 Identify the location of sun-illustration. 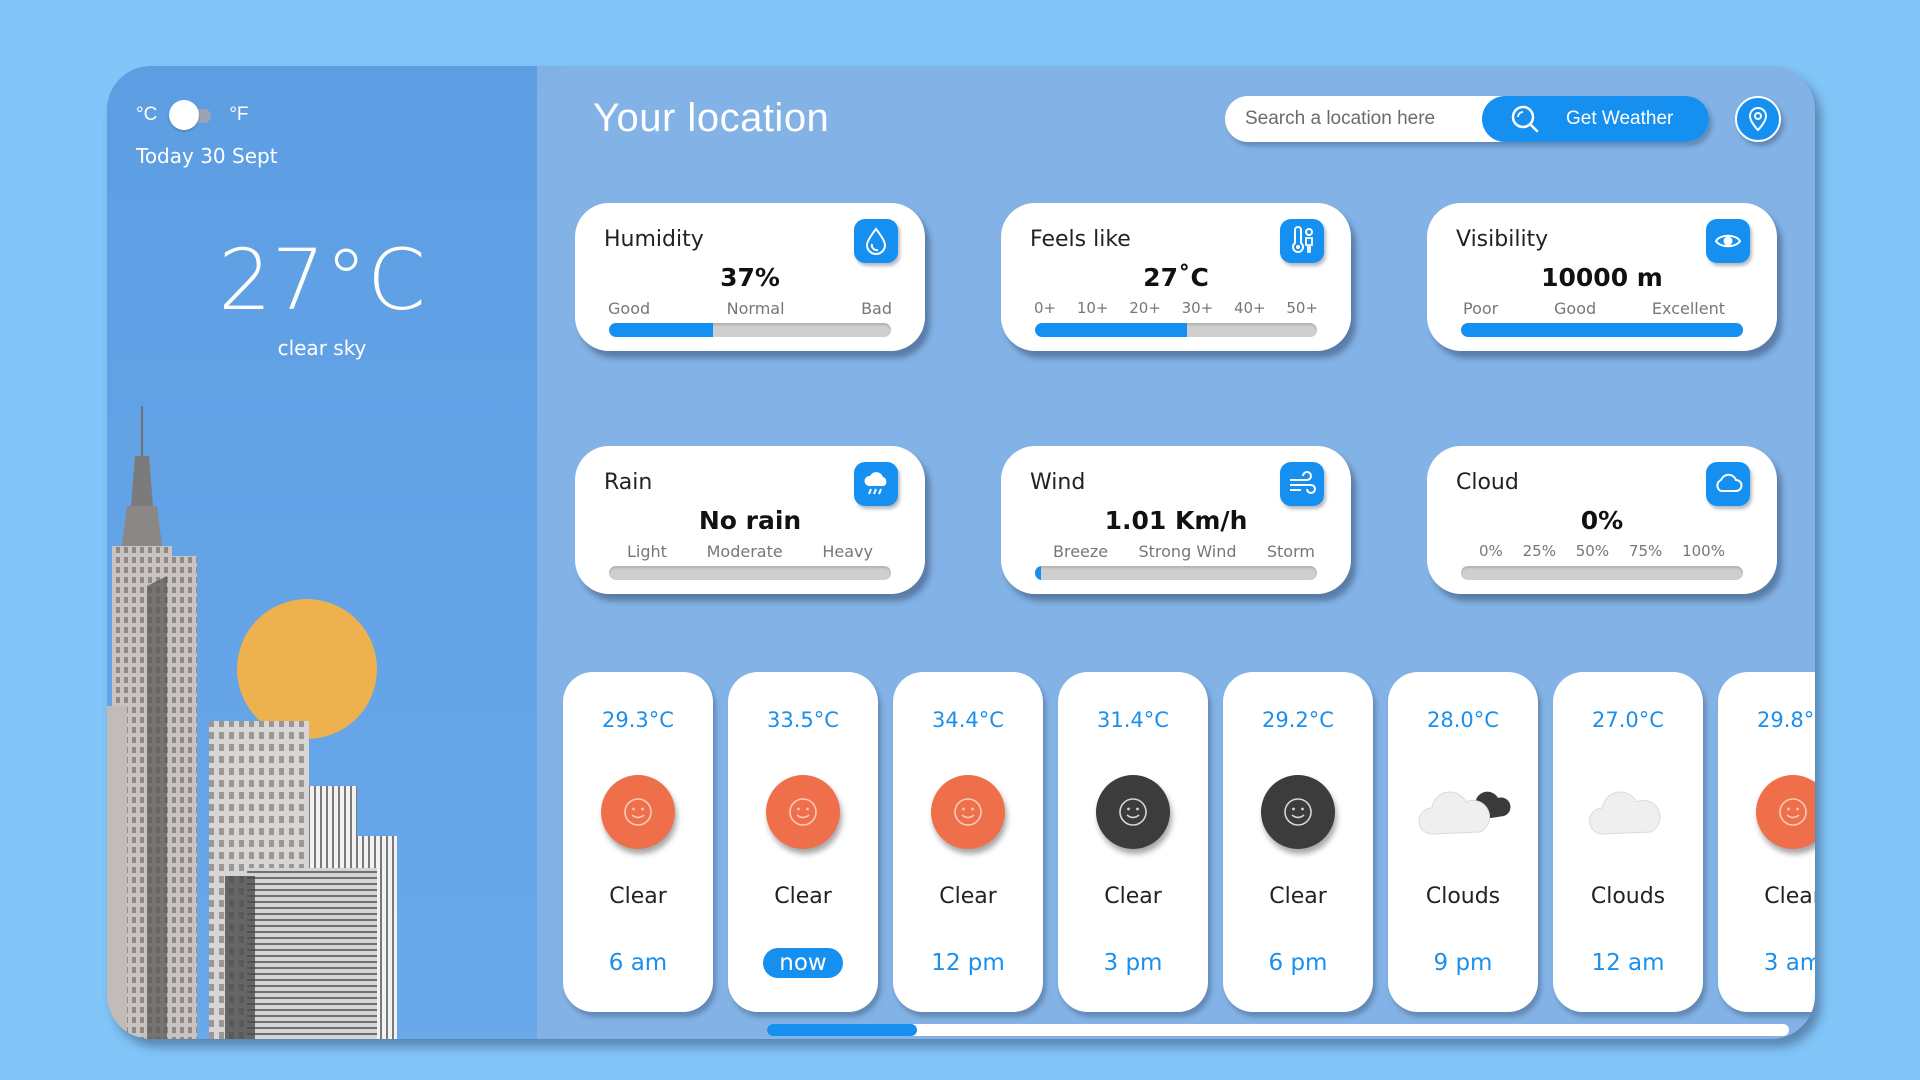
(307, 669).